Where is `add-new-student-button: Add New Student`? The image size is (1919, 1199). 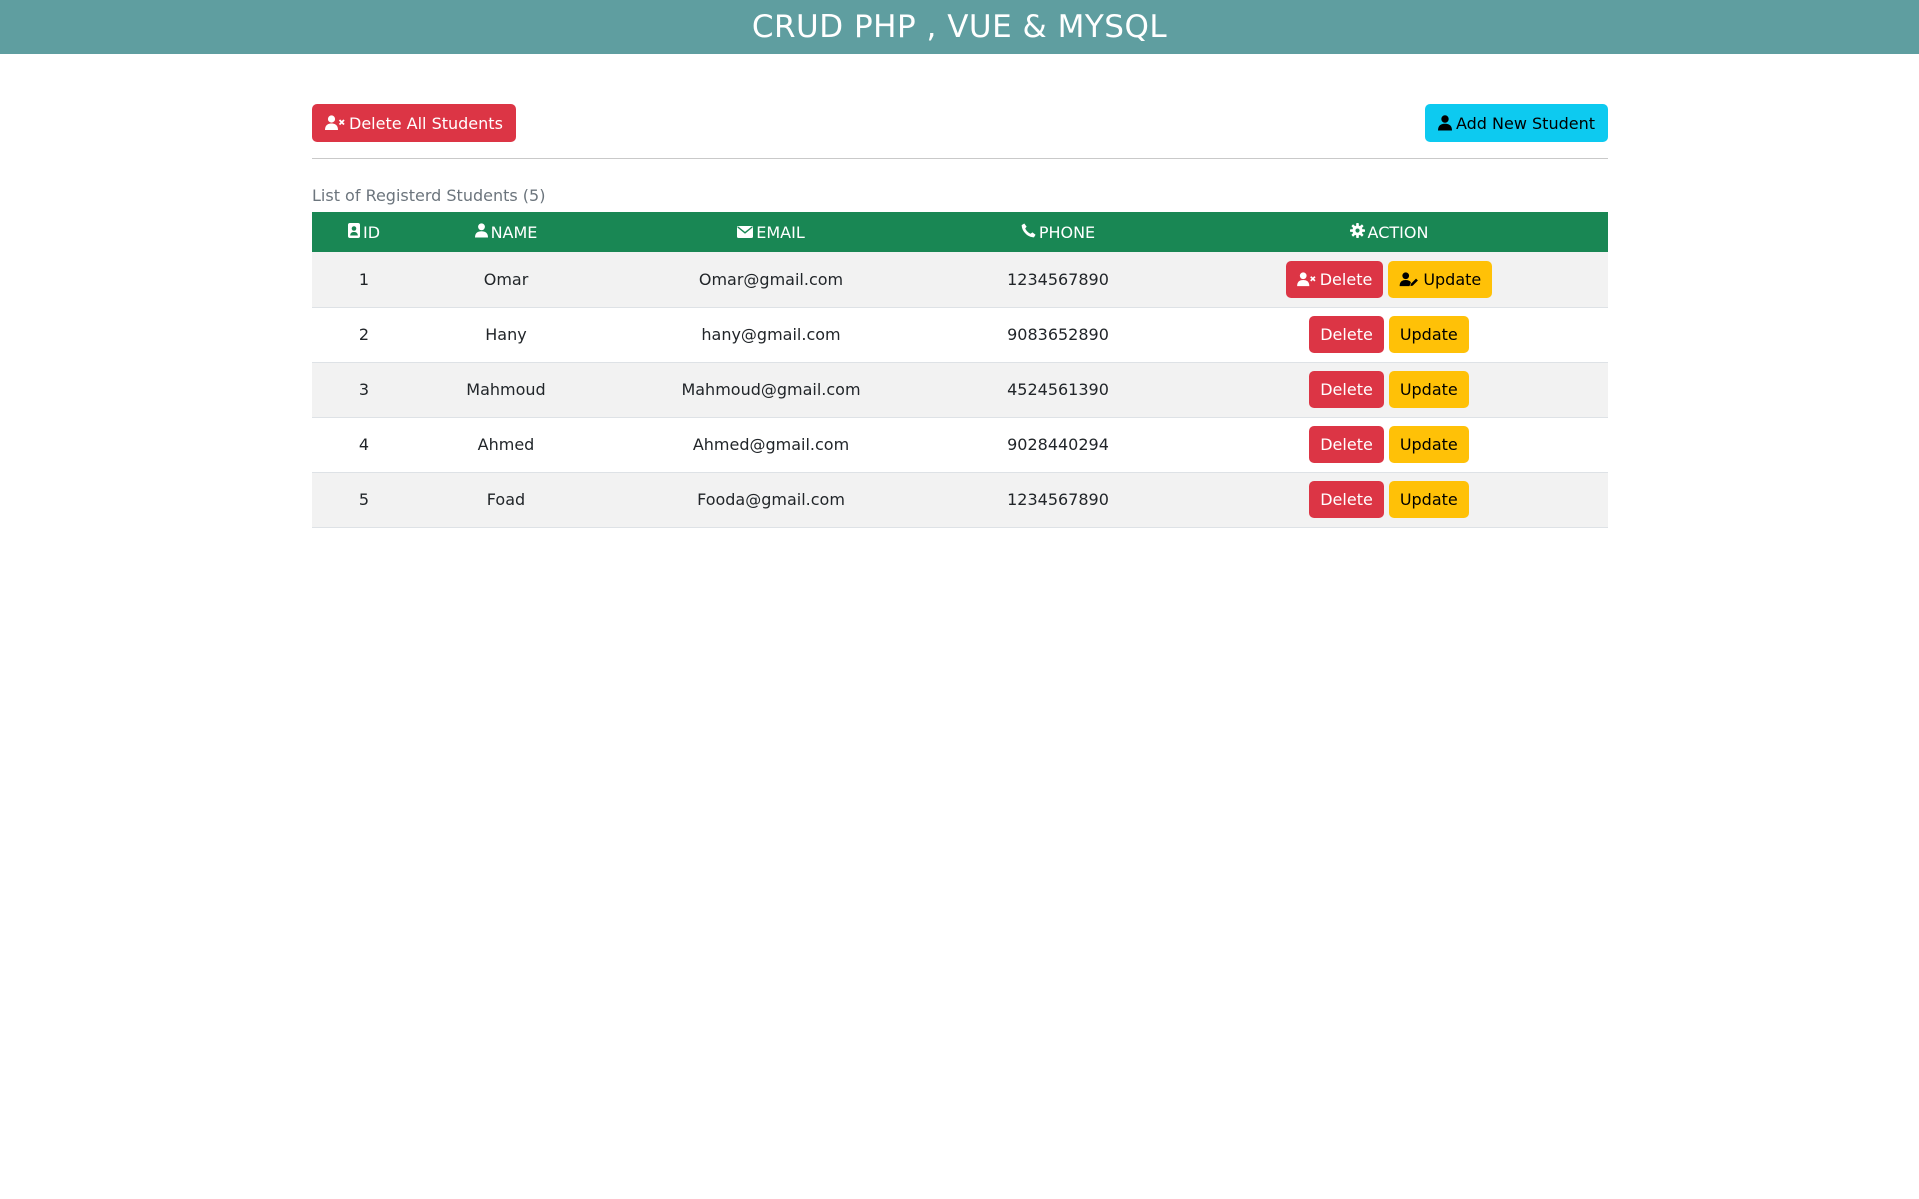 add-new-student-button: Add New Student is located at coordinates (1516, 123).